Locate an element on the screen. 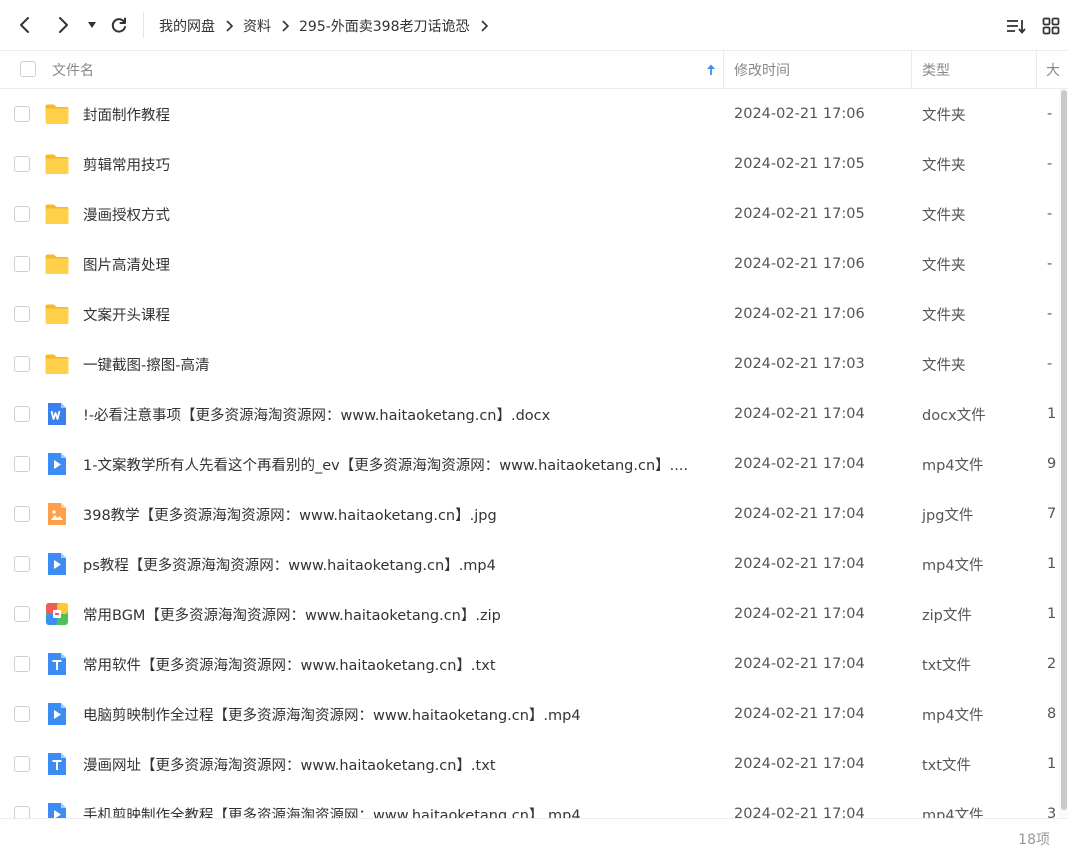 The width and height of the screenshot is (1068, 865). file-name: 常用软件【更多资源海淘资源网：www.haitaoketang.cn】.txt is located at coordinates (395, 664).